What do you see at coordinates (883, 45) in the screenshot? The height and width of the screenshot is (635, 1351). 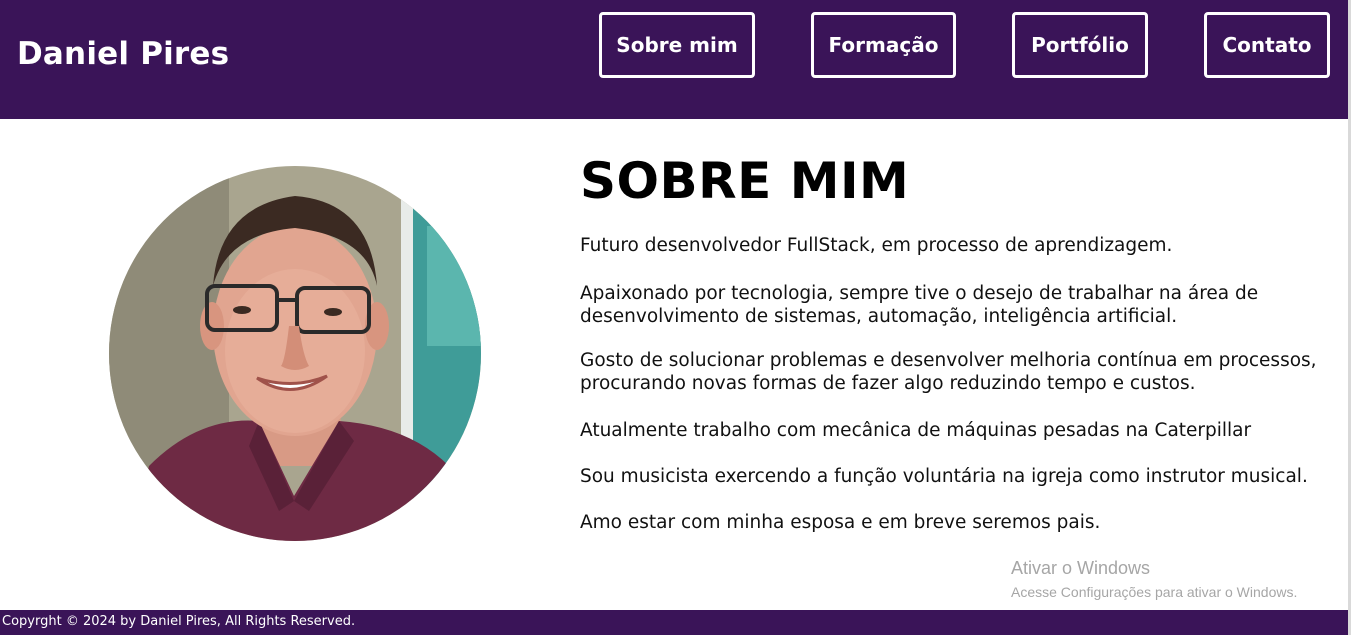 I see `nav-formacao-button: Formação` at bounding box center [883, 45].